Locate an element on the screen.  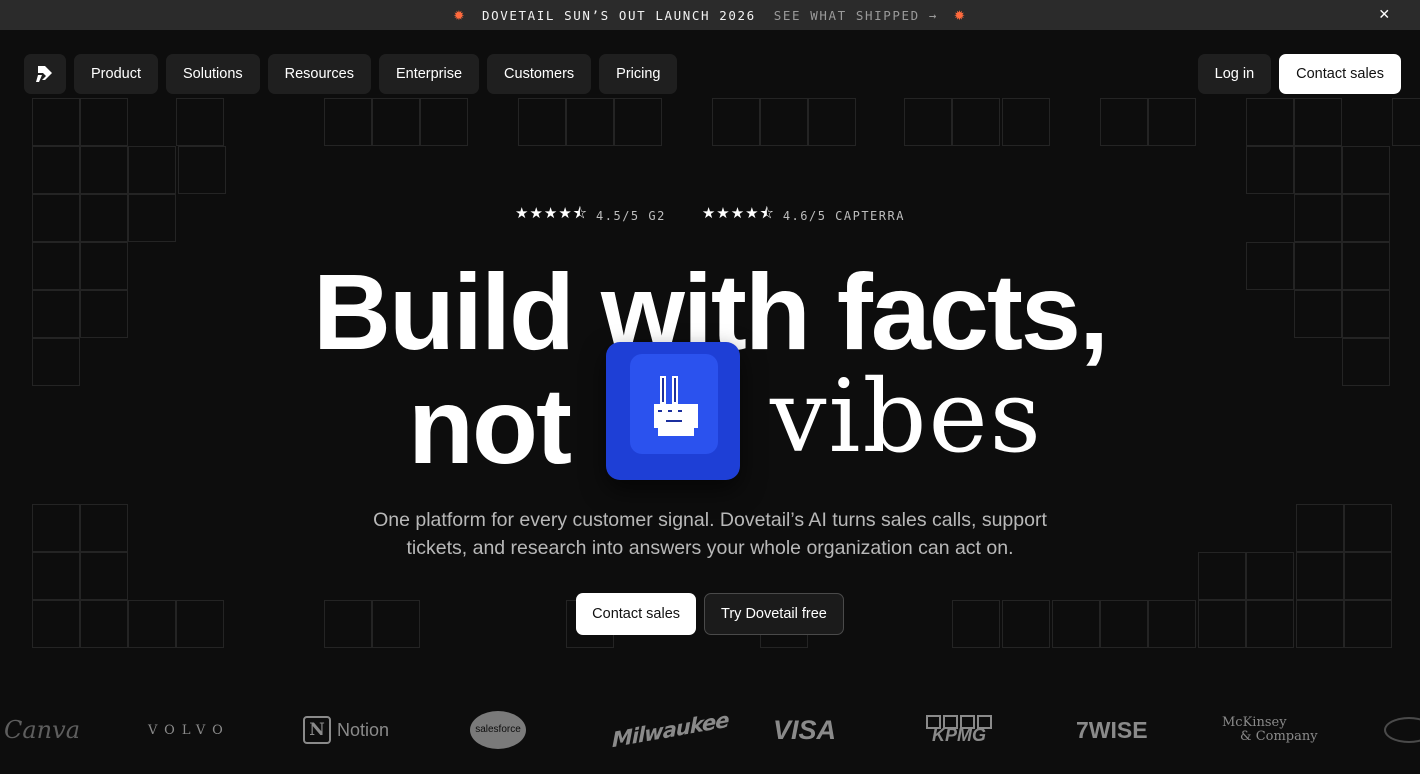
hero-cta-group: Contact sales Try Dovetail free is located at coordinates (710, 614).